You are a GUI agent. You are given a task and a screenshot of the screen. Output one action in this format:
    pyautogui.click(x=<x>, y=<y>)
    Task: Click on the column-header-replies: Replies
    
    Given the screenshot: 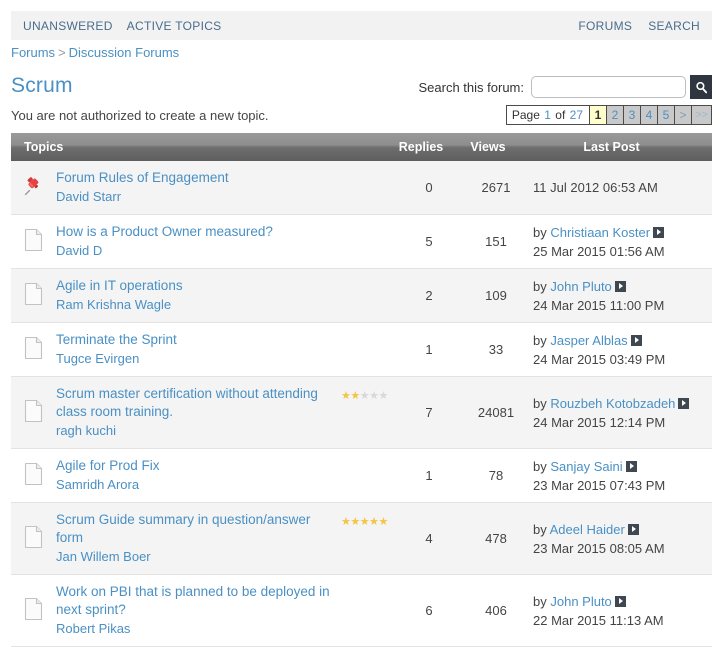 What is the action you would take?
    pyautogui.click(x=421, y=147)
    